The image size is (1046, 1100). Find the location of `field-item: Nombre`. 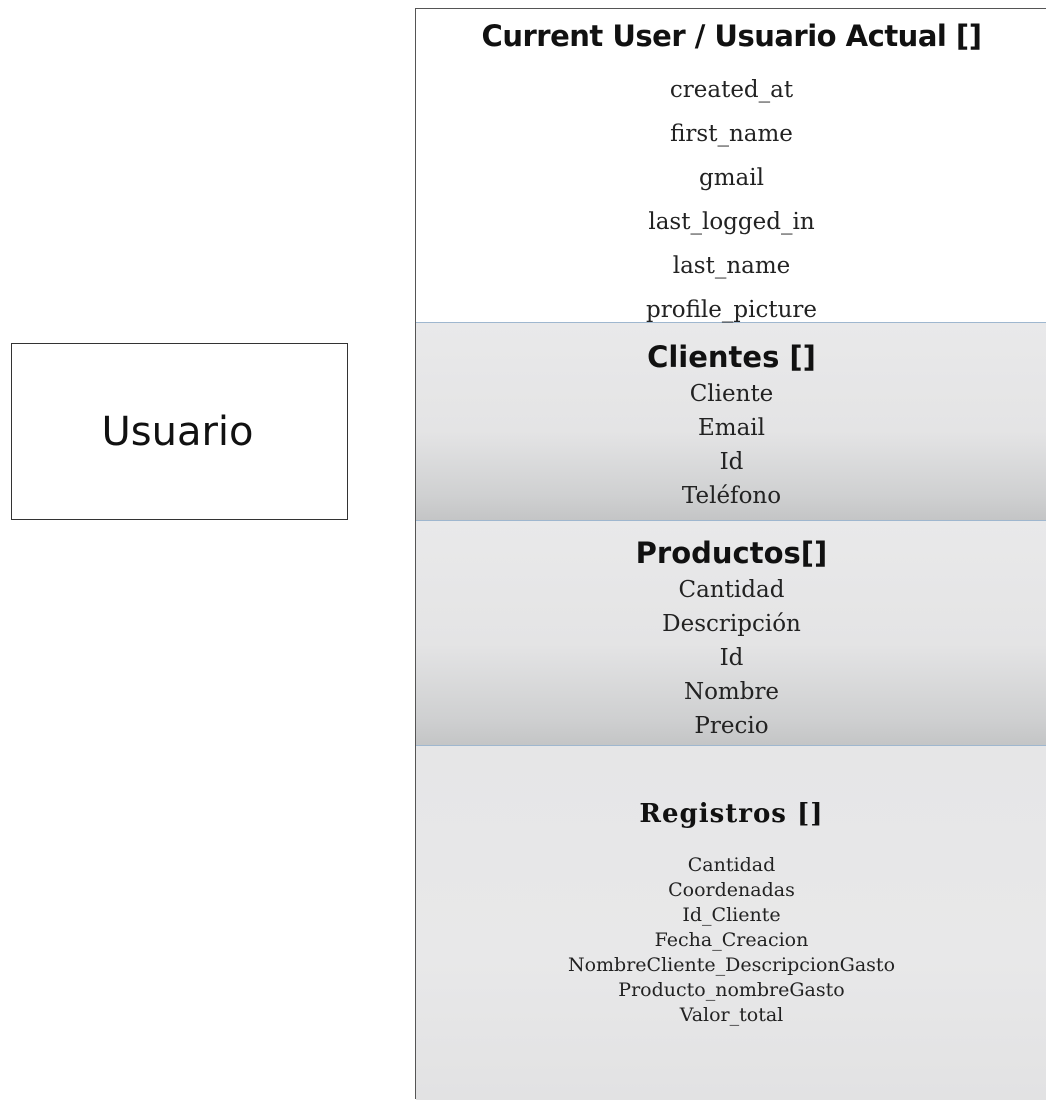

field-item: Nombre is located at coordinates (731, 692).